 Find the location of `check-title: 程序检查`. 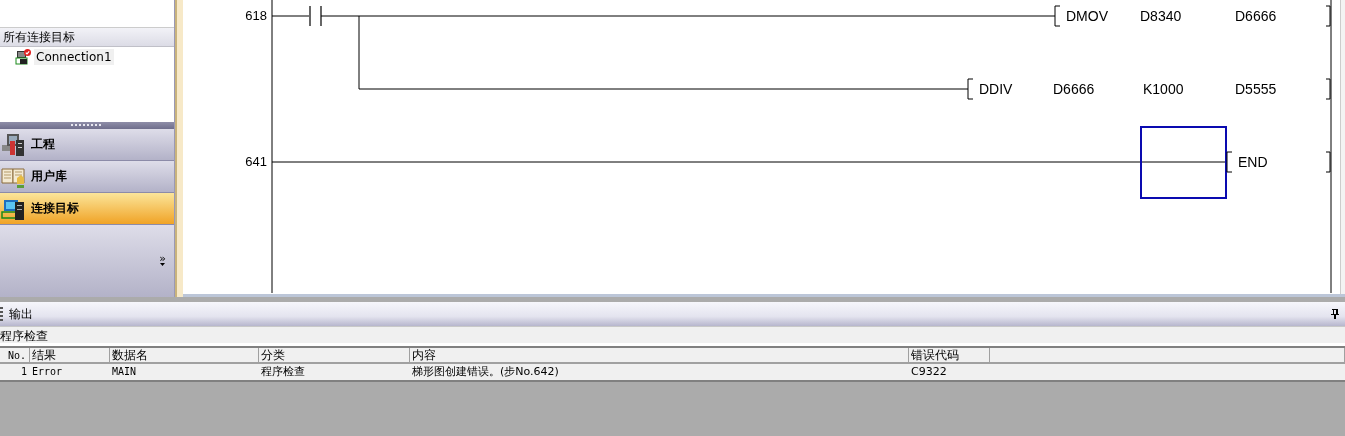

check-title: 程序检查 is located at coordinates (672, 336).